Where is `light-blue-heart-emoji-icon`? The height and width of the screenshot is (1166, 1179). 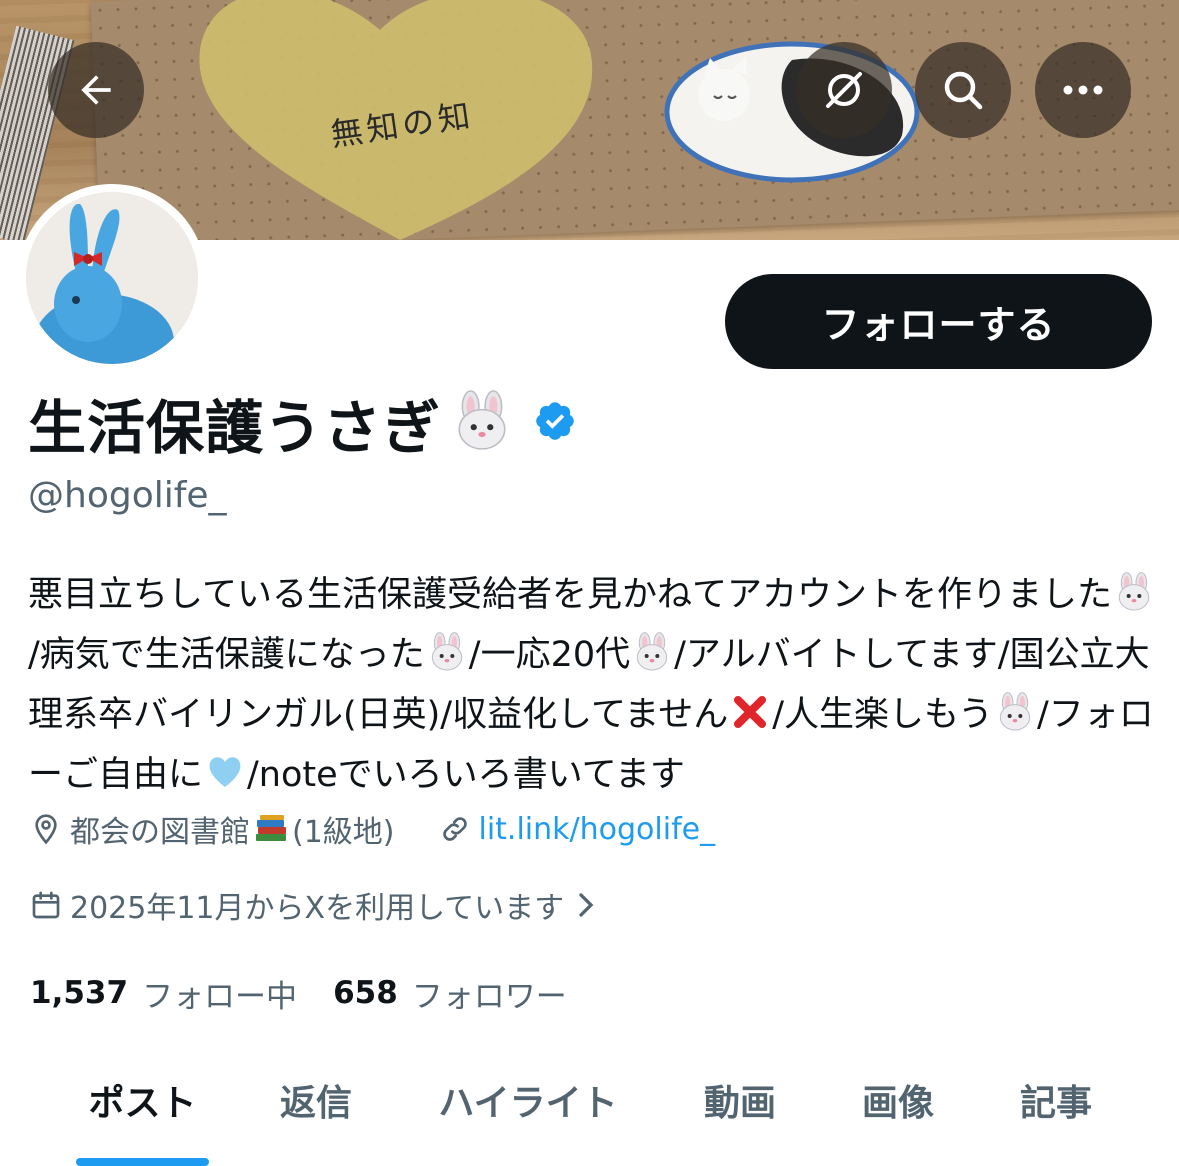 light-blue-heart-emoji-icon is located at coordinates (225, 780).